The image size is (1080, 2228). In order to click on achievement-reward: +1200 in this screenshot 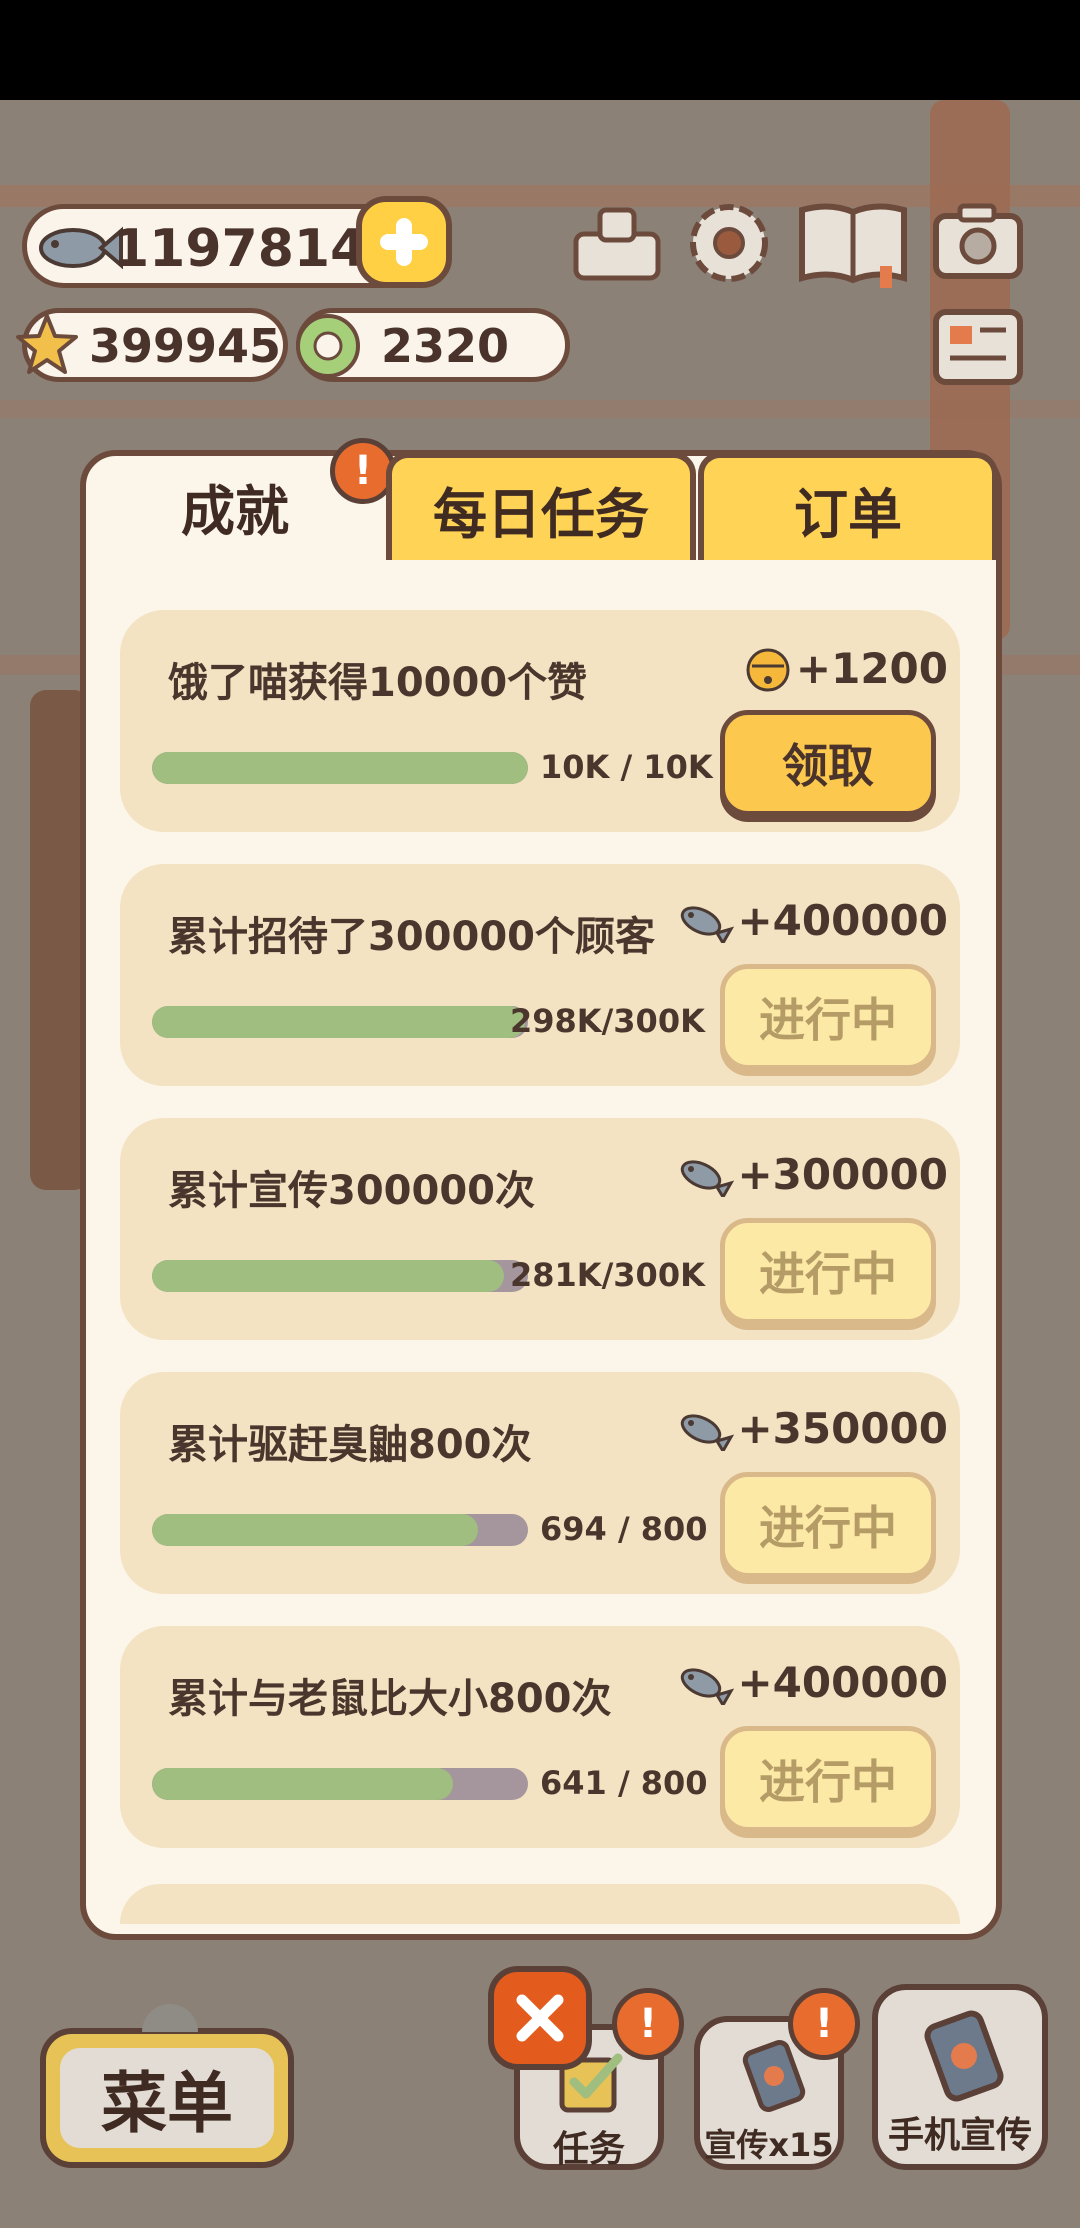, I will do `click(845, 668)`.